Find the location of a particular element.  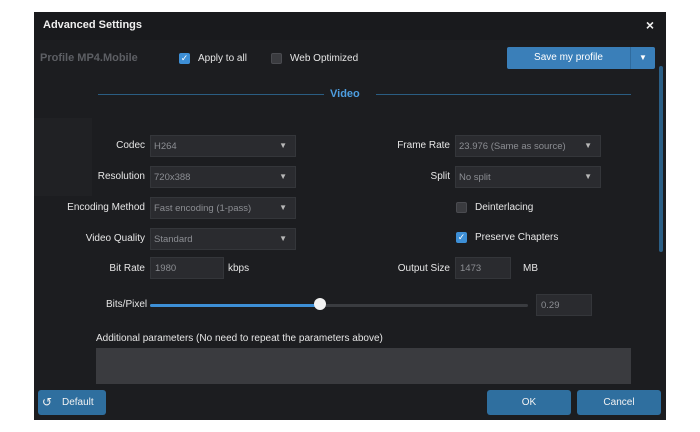

output-size-unit: MB is located at coordinates (530, 268).